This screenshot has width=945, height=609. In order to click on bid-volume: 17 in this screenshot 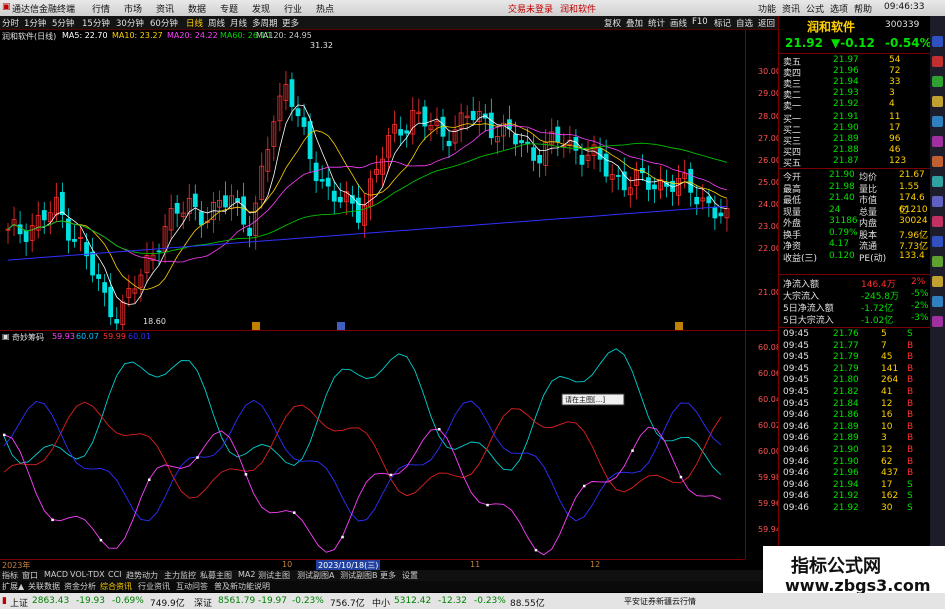, I will do `click(895, 128)`.